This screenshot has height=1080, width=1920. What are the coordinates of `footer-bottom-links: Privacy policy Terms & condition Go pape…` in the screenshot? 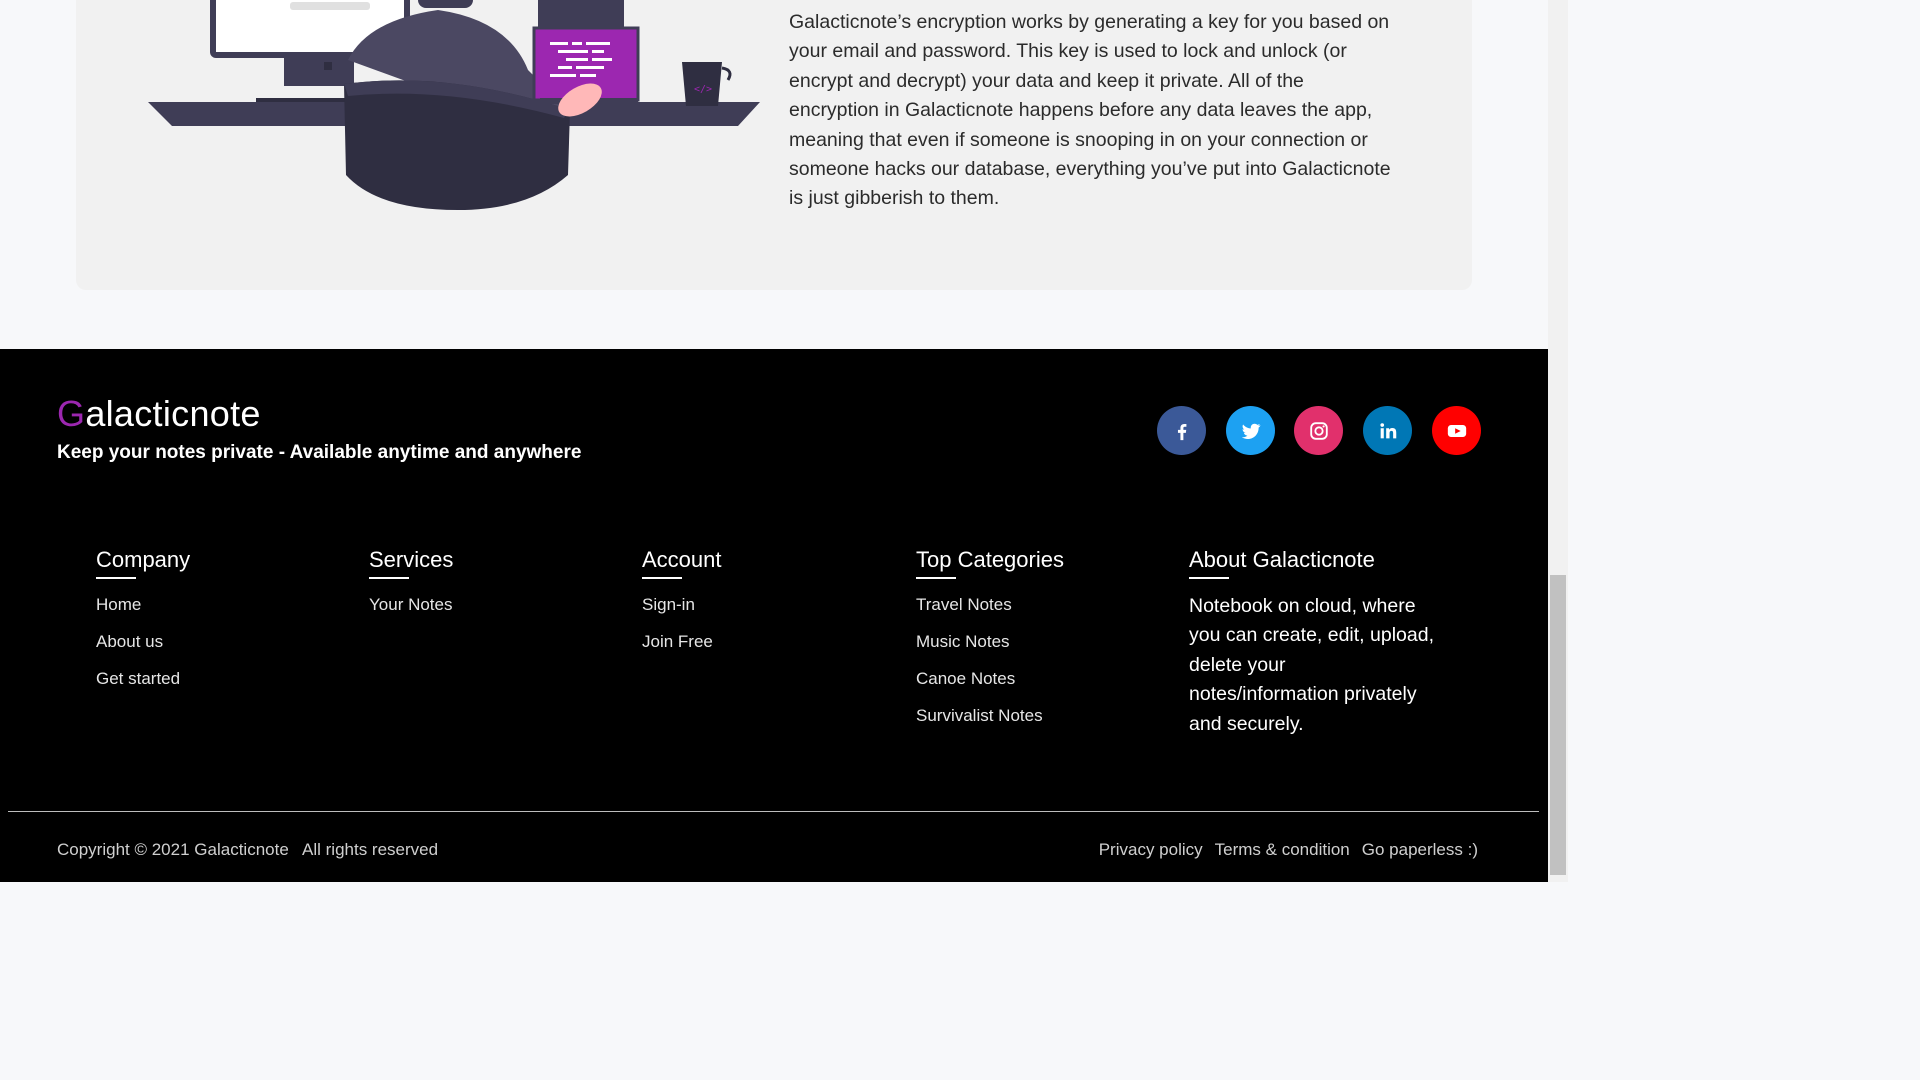 It's located at (1288, 850).